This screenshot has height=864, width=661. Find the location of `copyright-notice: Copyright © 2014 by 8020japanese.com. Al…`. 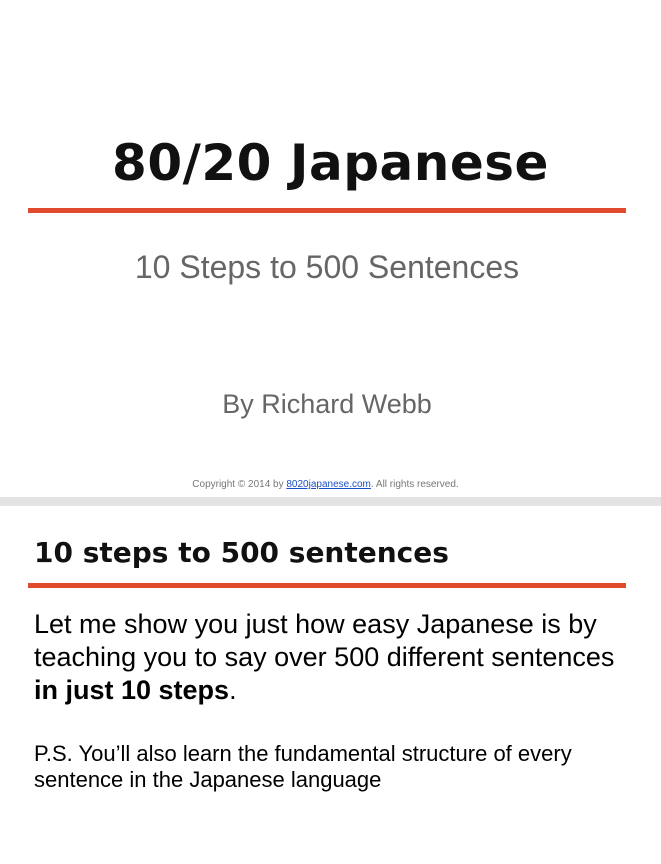

copyright-notice: Copyright © 2014 by 8020japanese.com. Al… is located at coordinates (325, 484).